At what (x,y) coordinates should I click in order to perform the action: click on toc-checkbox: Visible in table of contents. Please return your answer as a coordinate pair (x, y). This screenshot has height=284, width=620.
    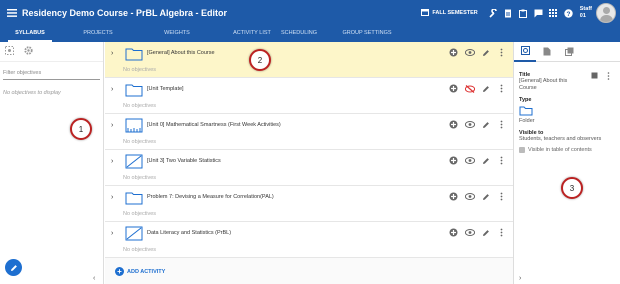
    Looking at the image, I should click on (567, 150).